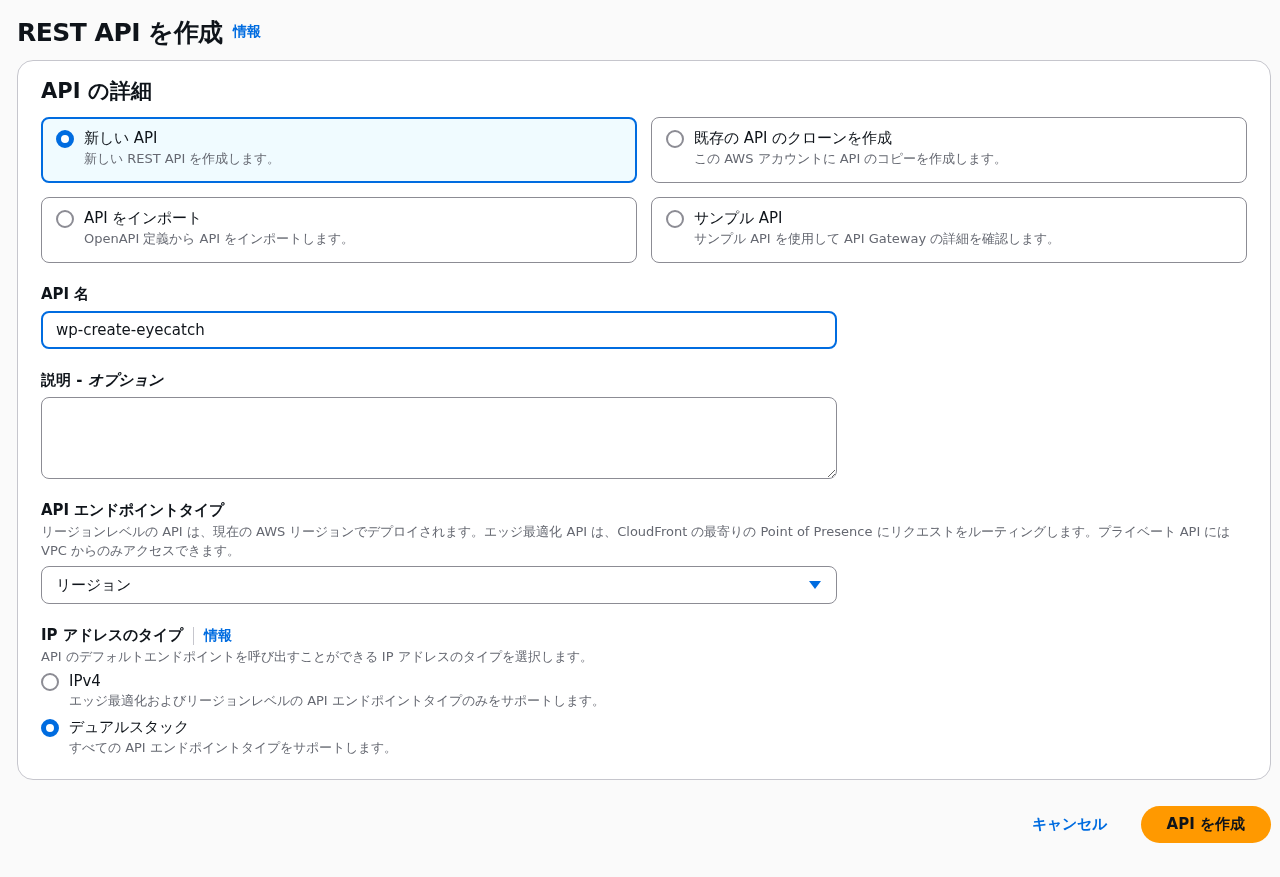 The height and width of the screenshot is (877, 1280). What do you see at coordinates (66, 294) in the screenshot?
I see `field-label: API 名` at bounding box center [66, 294].